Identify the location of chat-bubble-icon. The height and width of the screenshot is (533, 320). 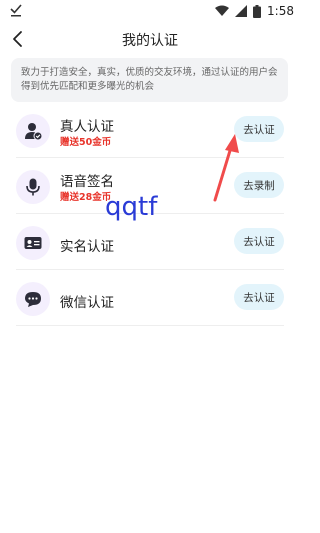
(33, 299).